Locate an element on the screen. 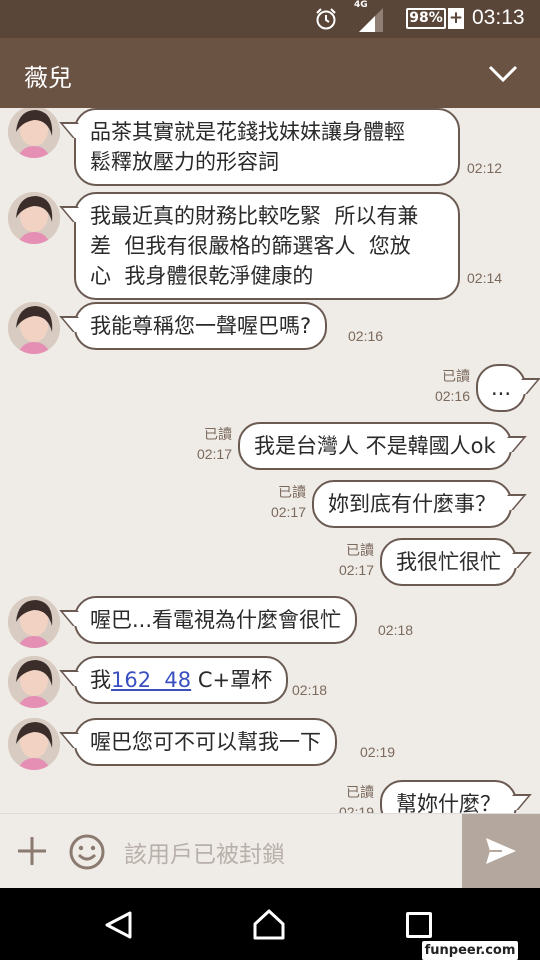  message-bubble: 幫妳什麼？ is located at coordinates (448, 796).